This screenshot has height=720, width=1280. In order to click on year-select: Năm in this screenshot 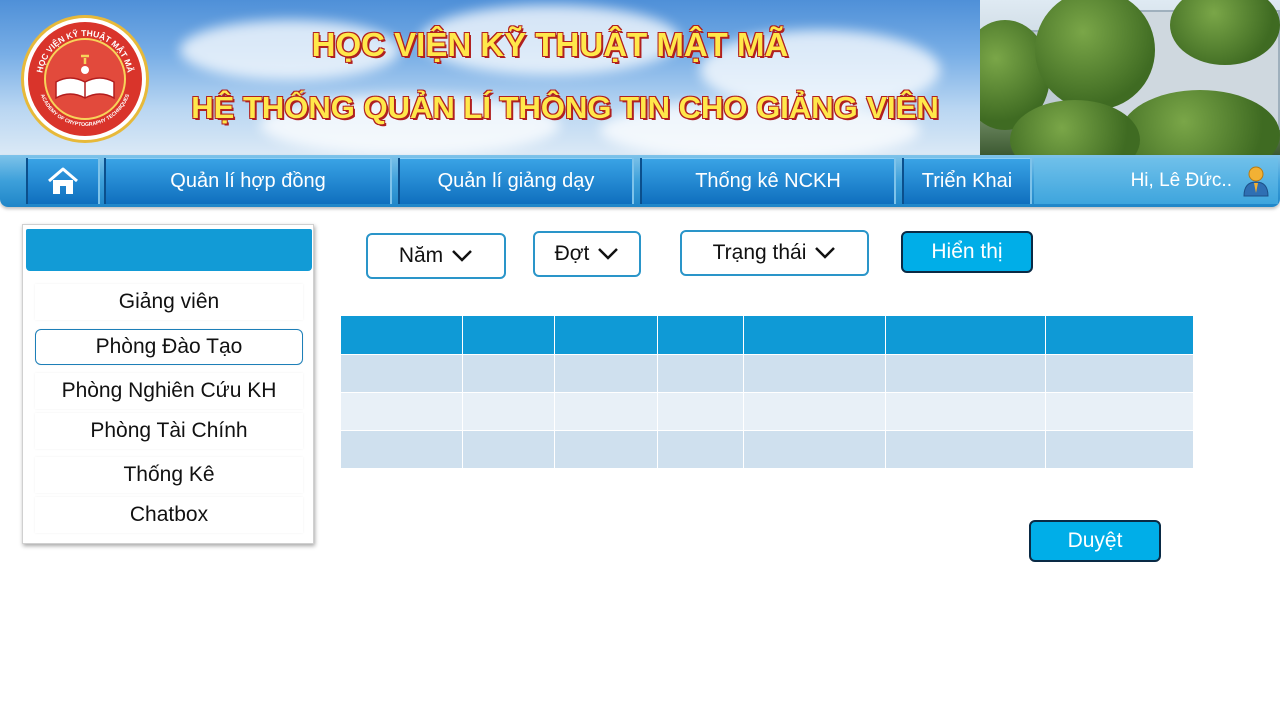, I will do `click(436, 256)`.